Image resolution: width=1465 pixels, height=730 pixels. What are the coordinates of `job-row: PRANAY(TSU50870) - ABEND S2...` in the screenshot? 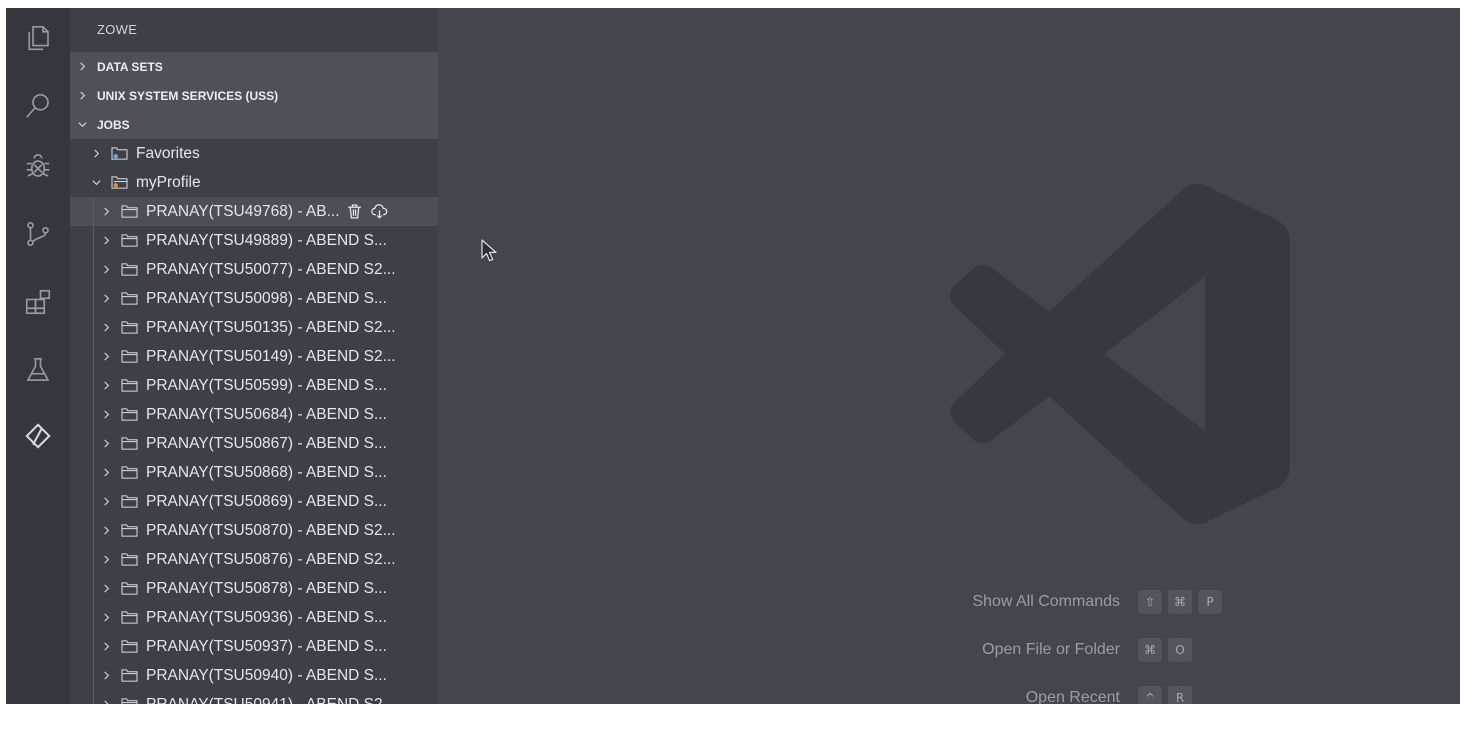 It's located at (254, 530).